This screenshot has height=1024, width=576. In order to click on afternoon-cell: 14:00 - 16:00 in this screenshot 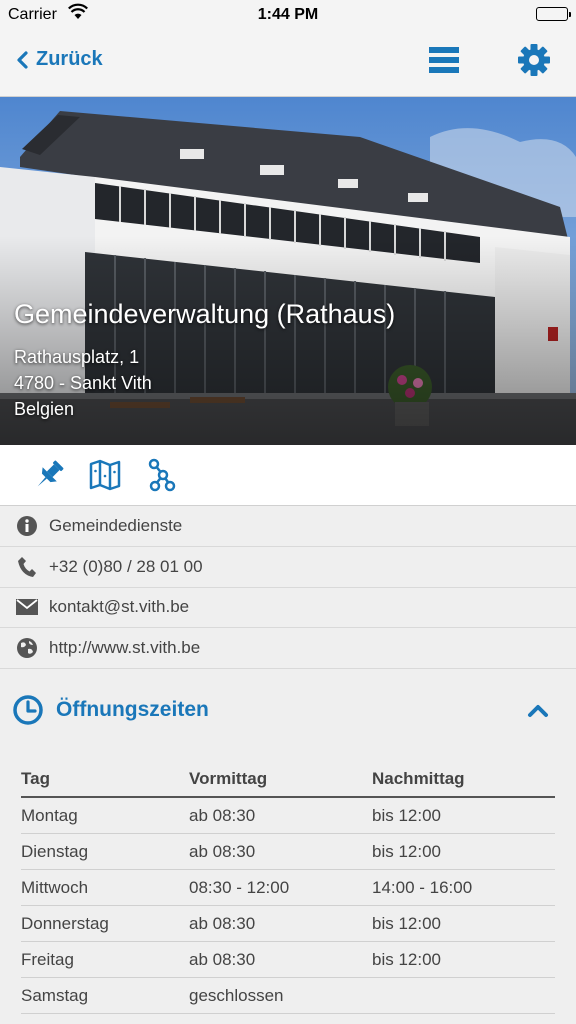, I will do `click(463, 887)`.